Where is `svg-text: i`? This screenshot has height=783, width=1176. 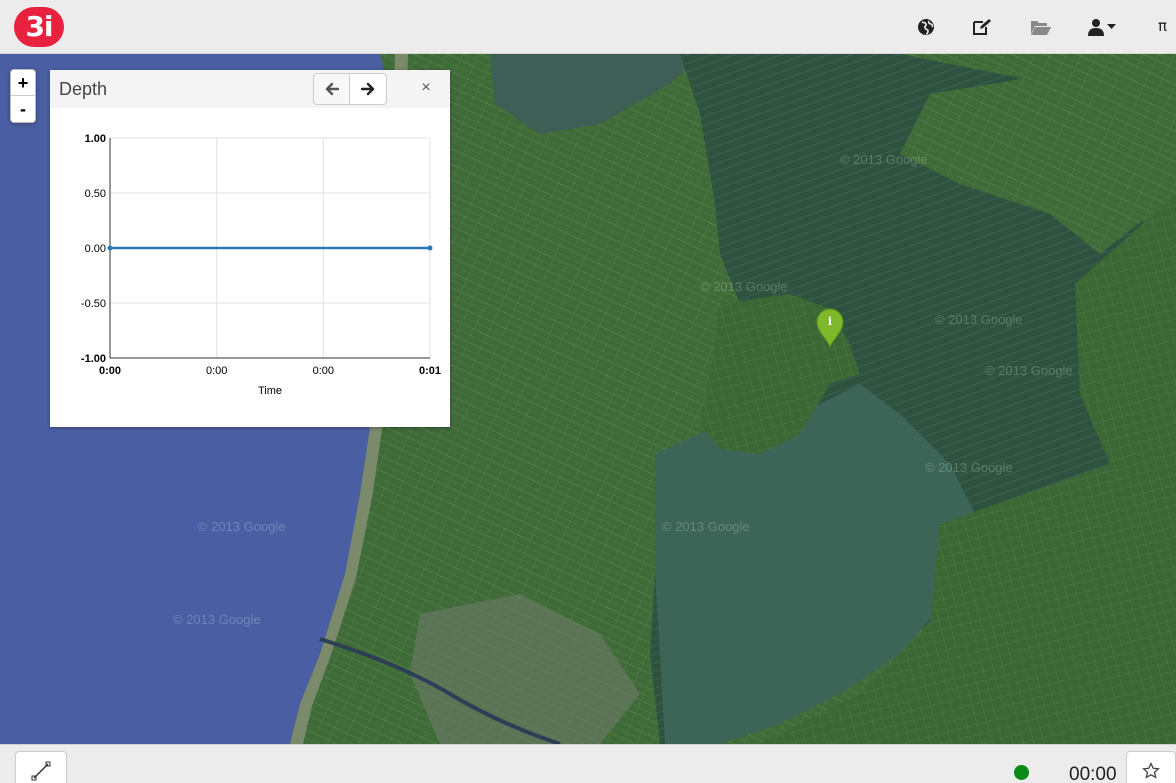 svg-text: i is located at coordinates (830, 321).